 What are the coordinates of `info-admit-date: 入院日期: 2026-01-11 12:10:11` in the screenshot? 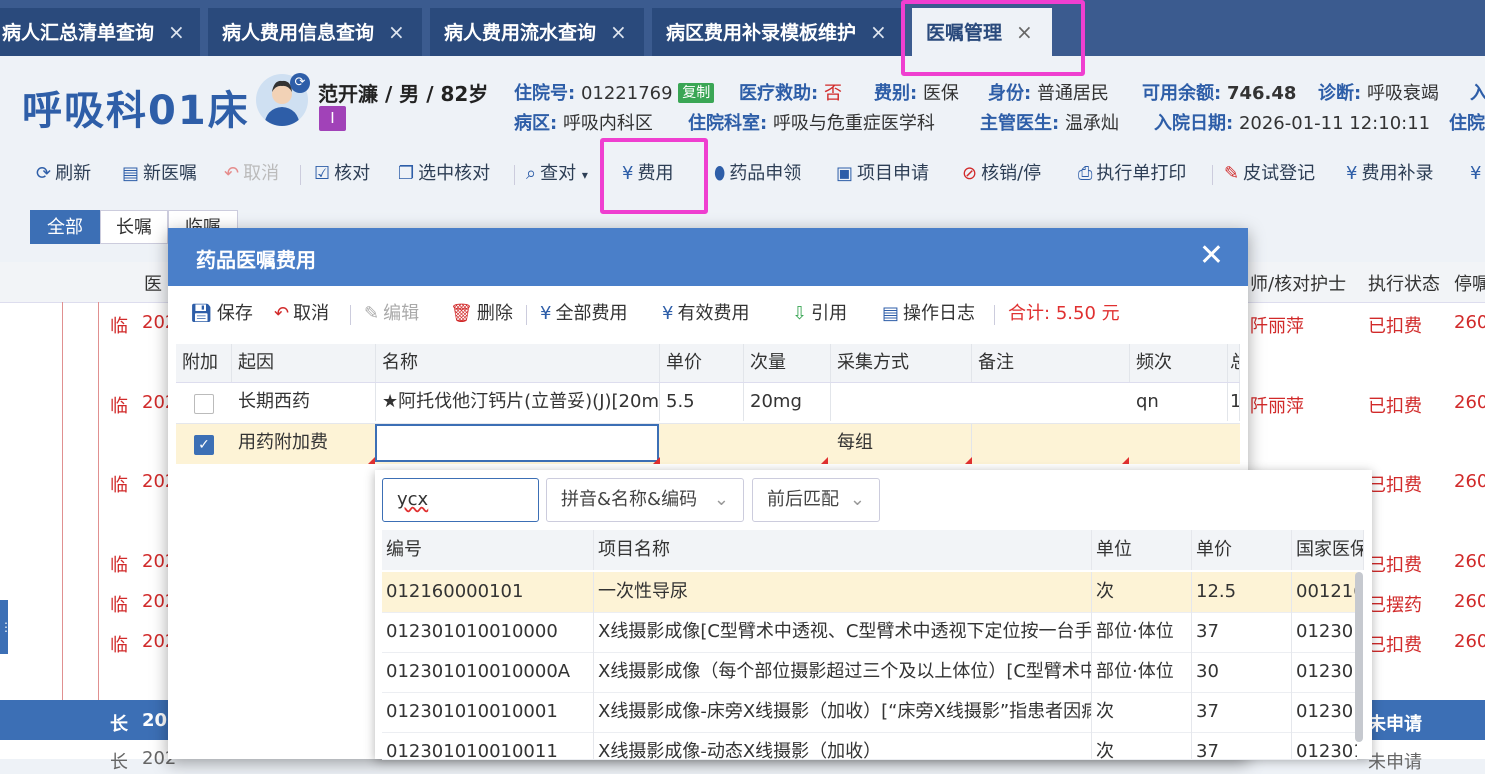 It's located at (1292, 123).